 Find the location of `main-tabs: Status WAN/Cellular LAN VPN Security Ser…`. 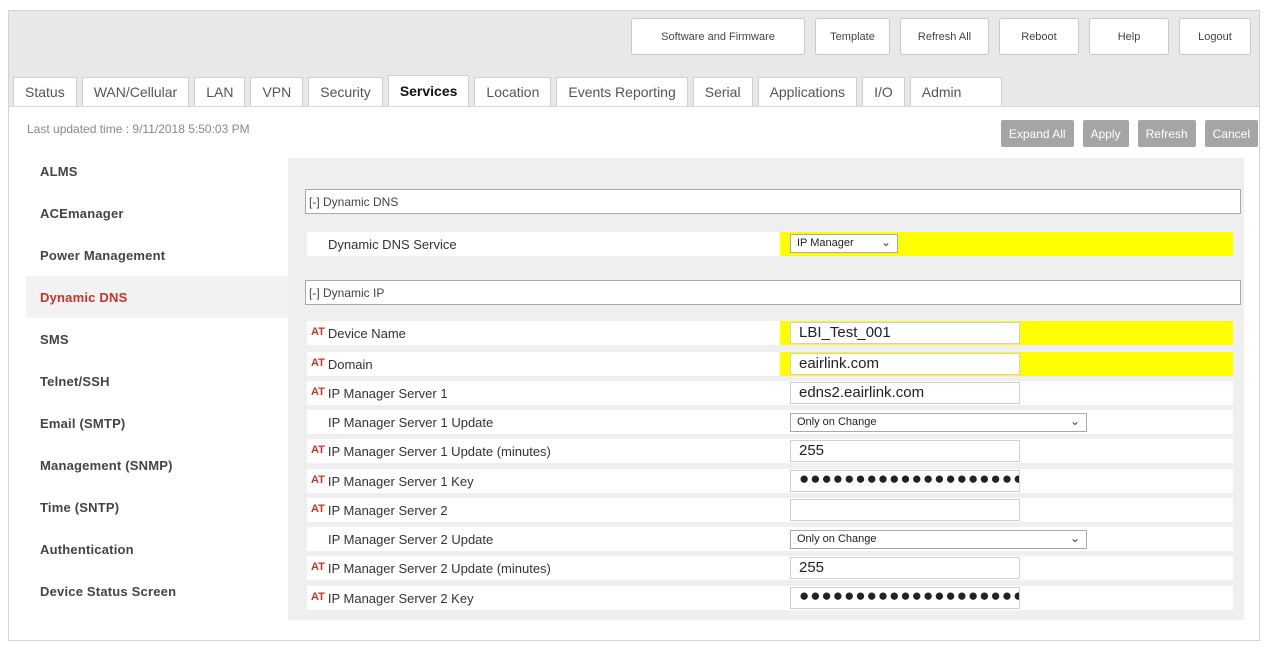

main-tabs: Status WAN/Cellular LAN VPN Security Ser… is located at coordinates (508, 90).